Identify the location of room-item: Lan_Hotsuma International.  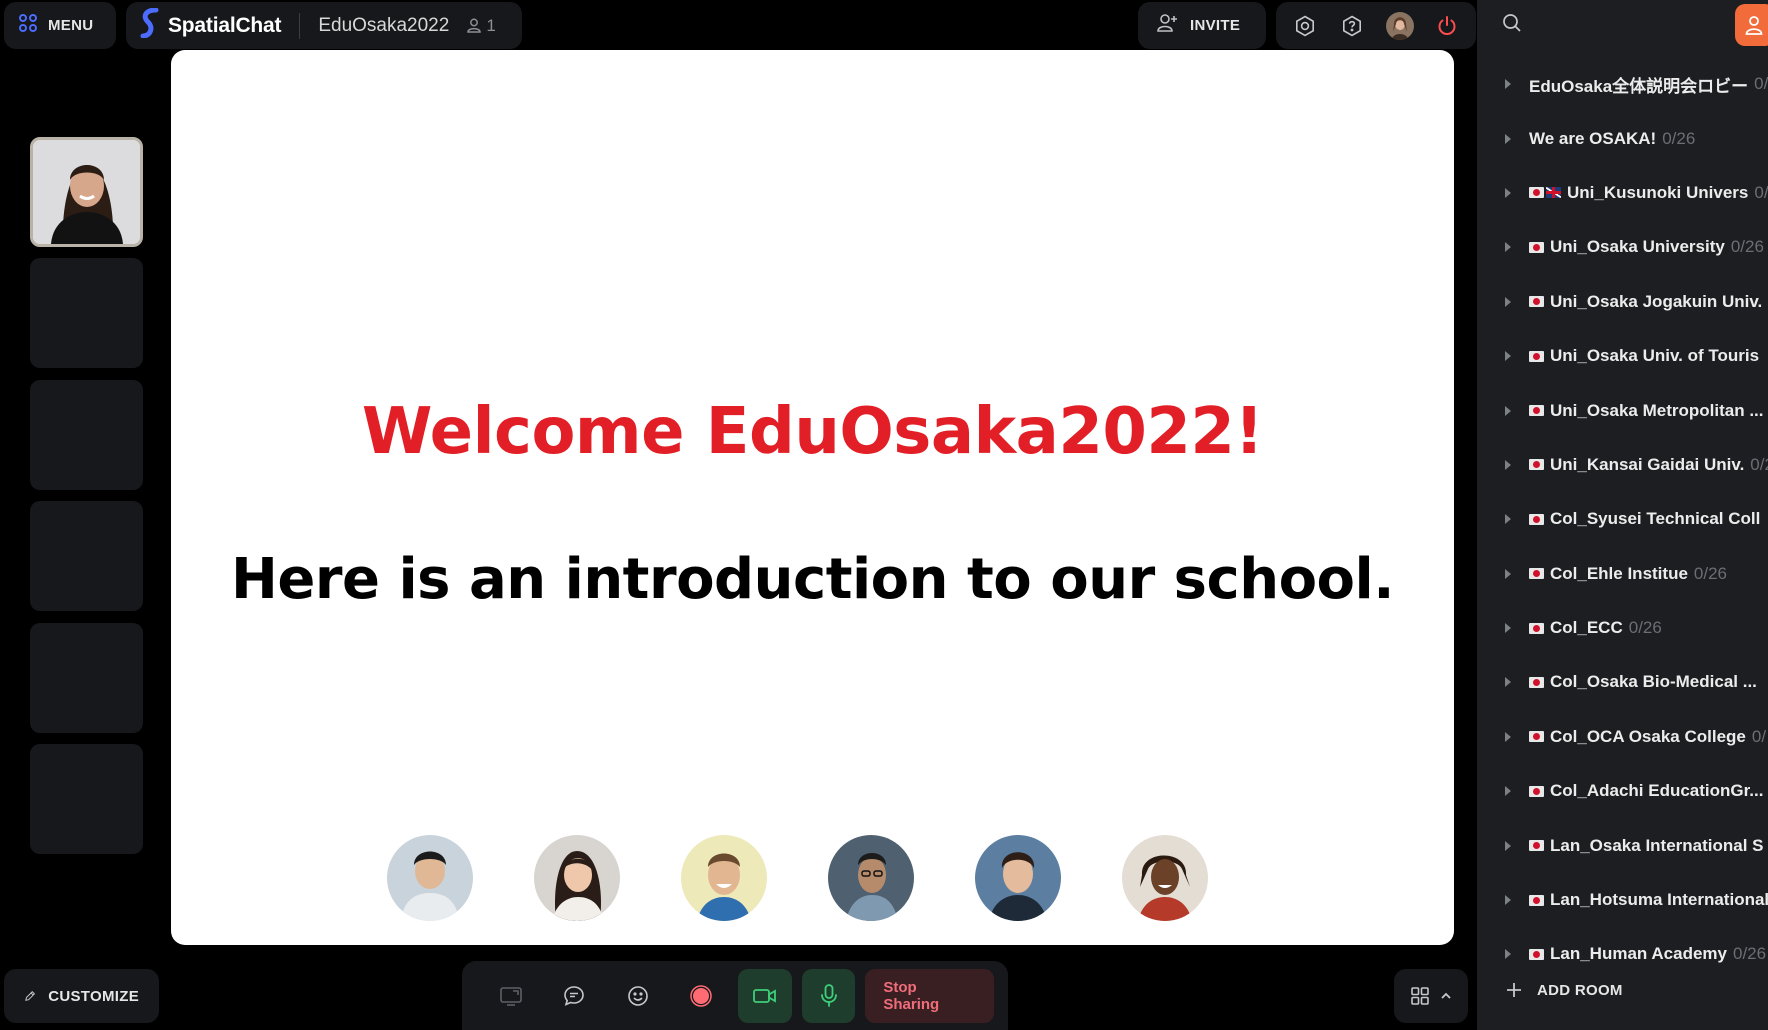
(1622, 900).